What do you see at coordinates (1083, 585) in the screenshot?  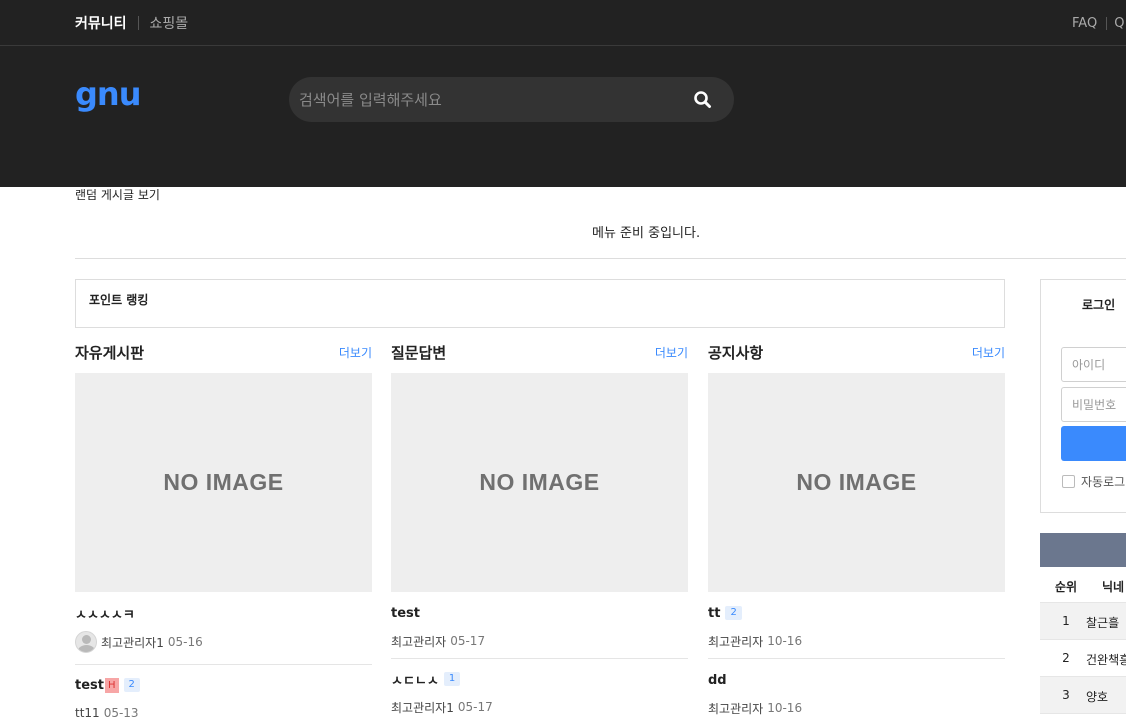 I see `ranking-table-header: 순위 닉네` at bounding box center [1083, 585].